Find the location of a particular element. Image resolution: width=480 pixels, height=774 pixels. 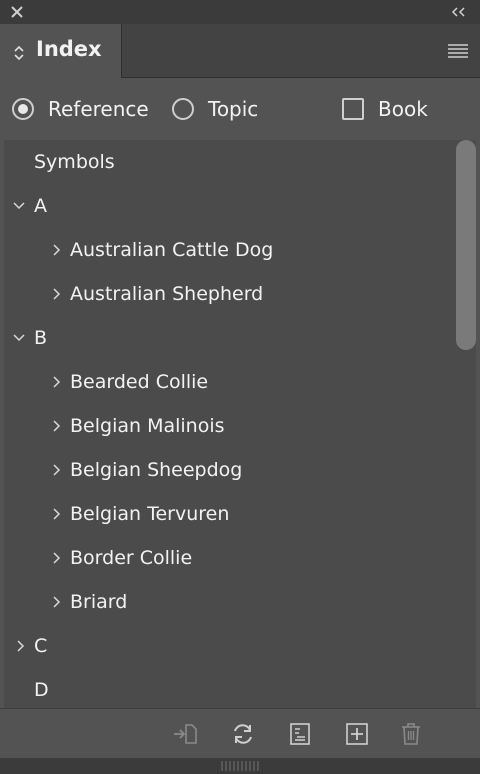

new-entry-icon is located at coordinates (357, 734).